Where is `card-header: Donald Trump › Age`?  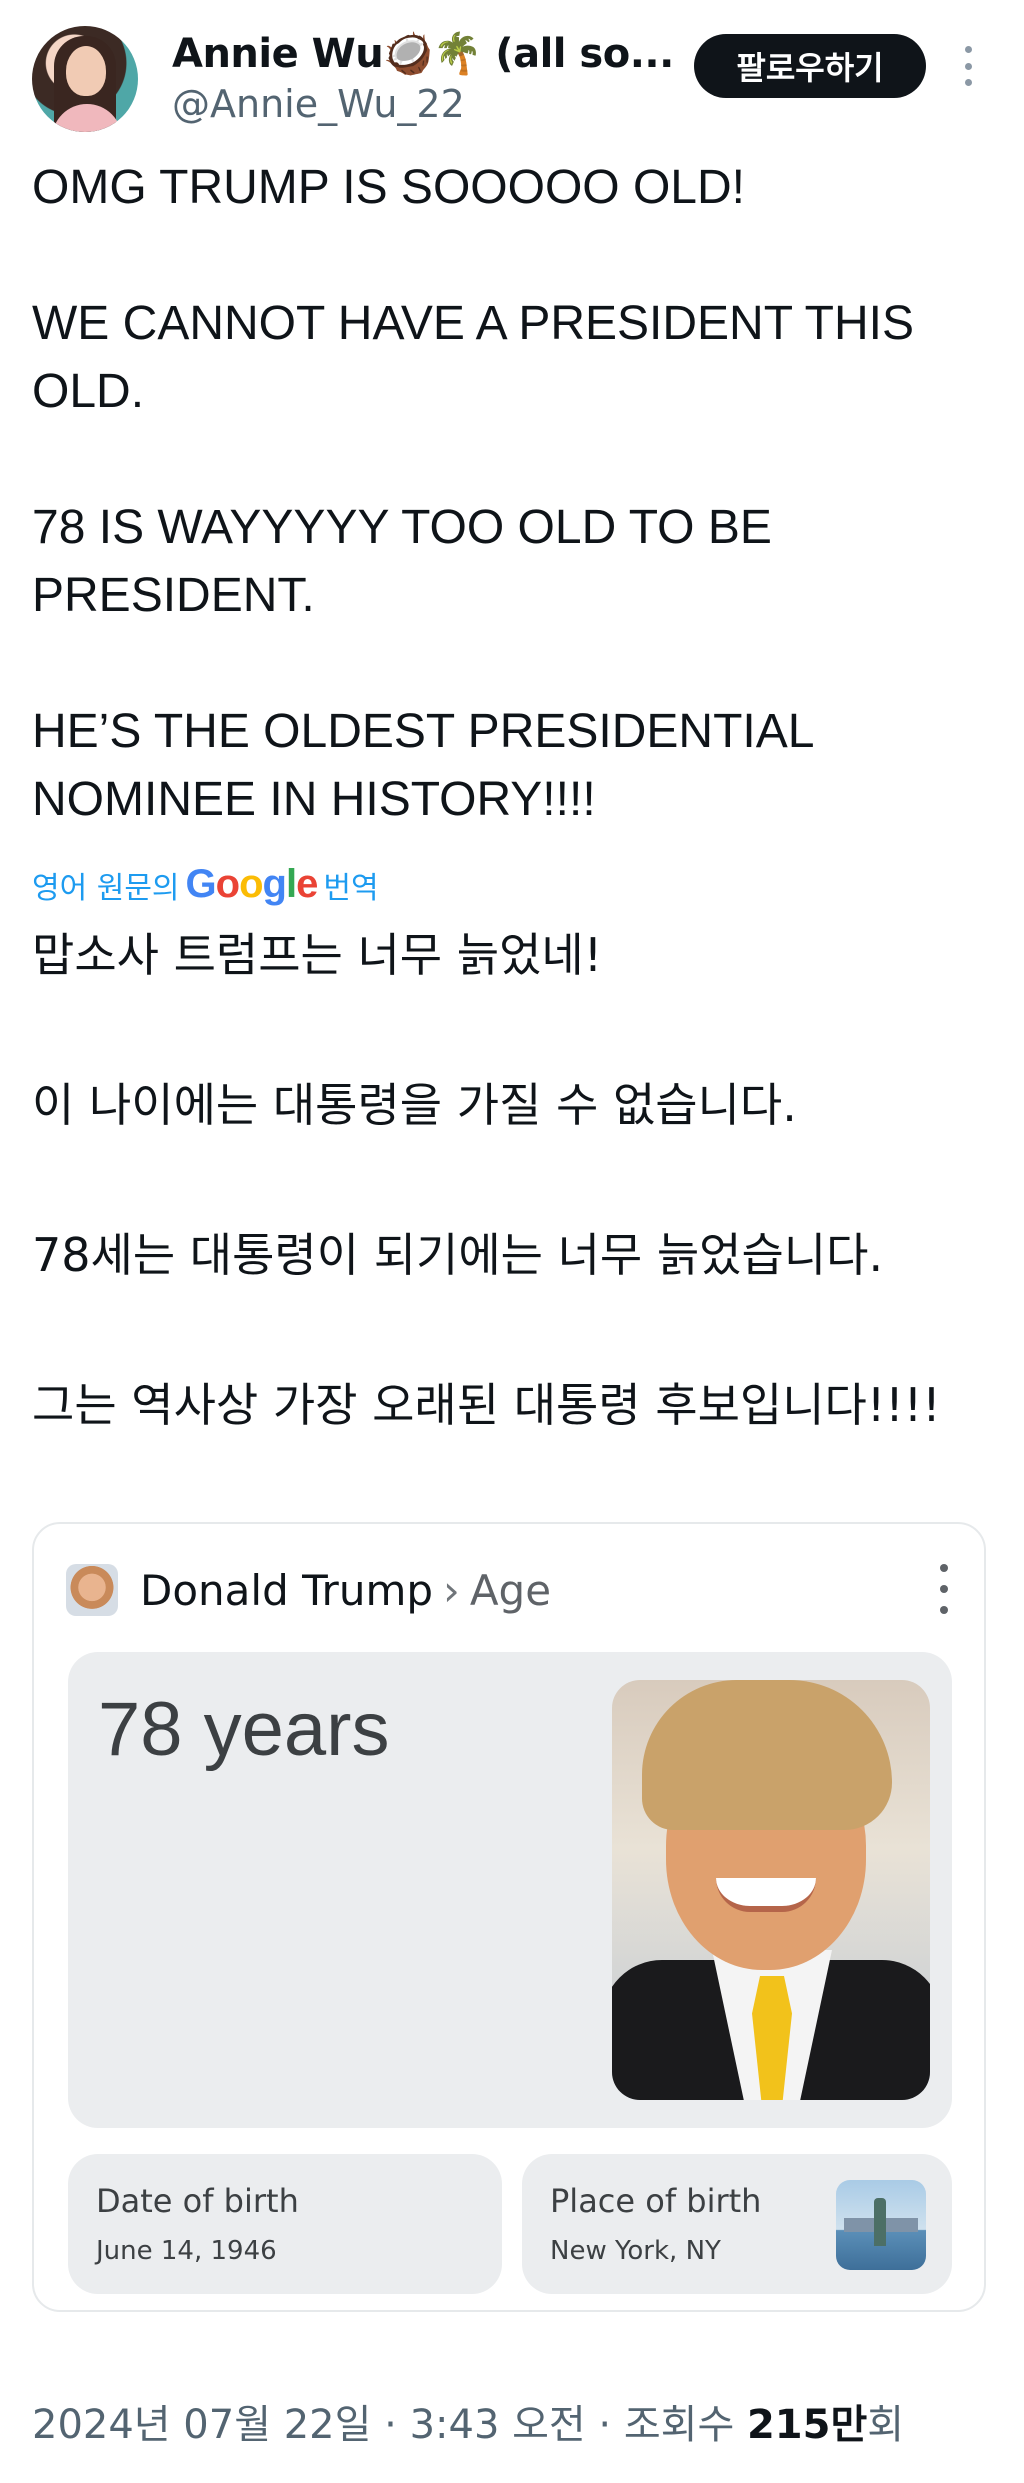
card-header: Donald Trump › Age is located at coordinates (308, 1590).